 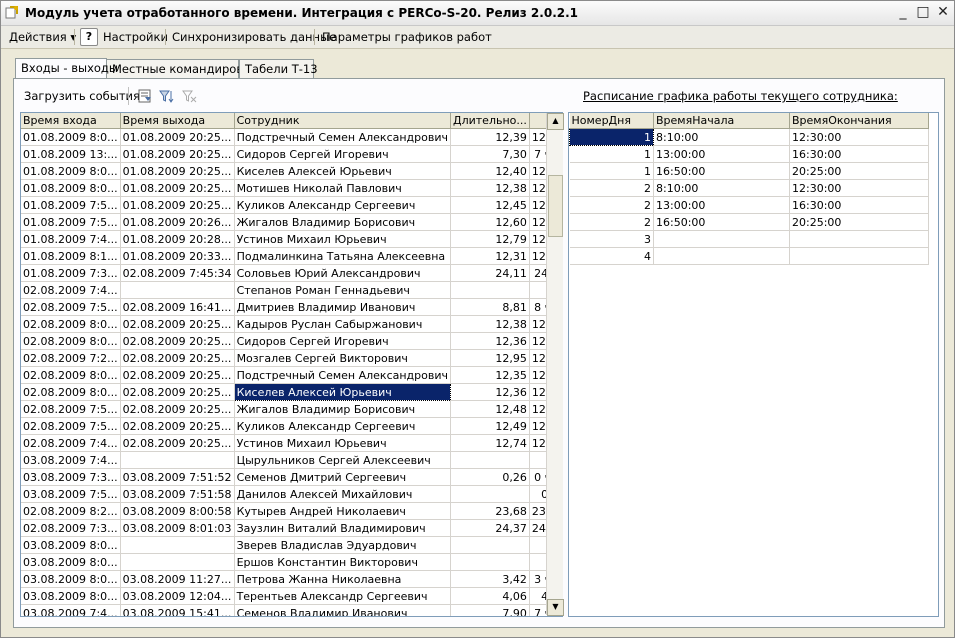 What do you see at coordinates (42, 37) in the screenshot?
I see `actions-menu: Действия ▾` at bounding box center [42, 37].